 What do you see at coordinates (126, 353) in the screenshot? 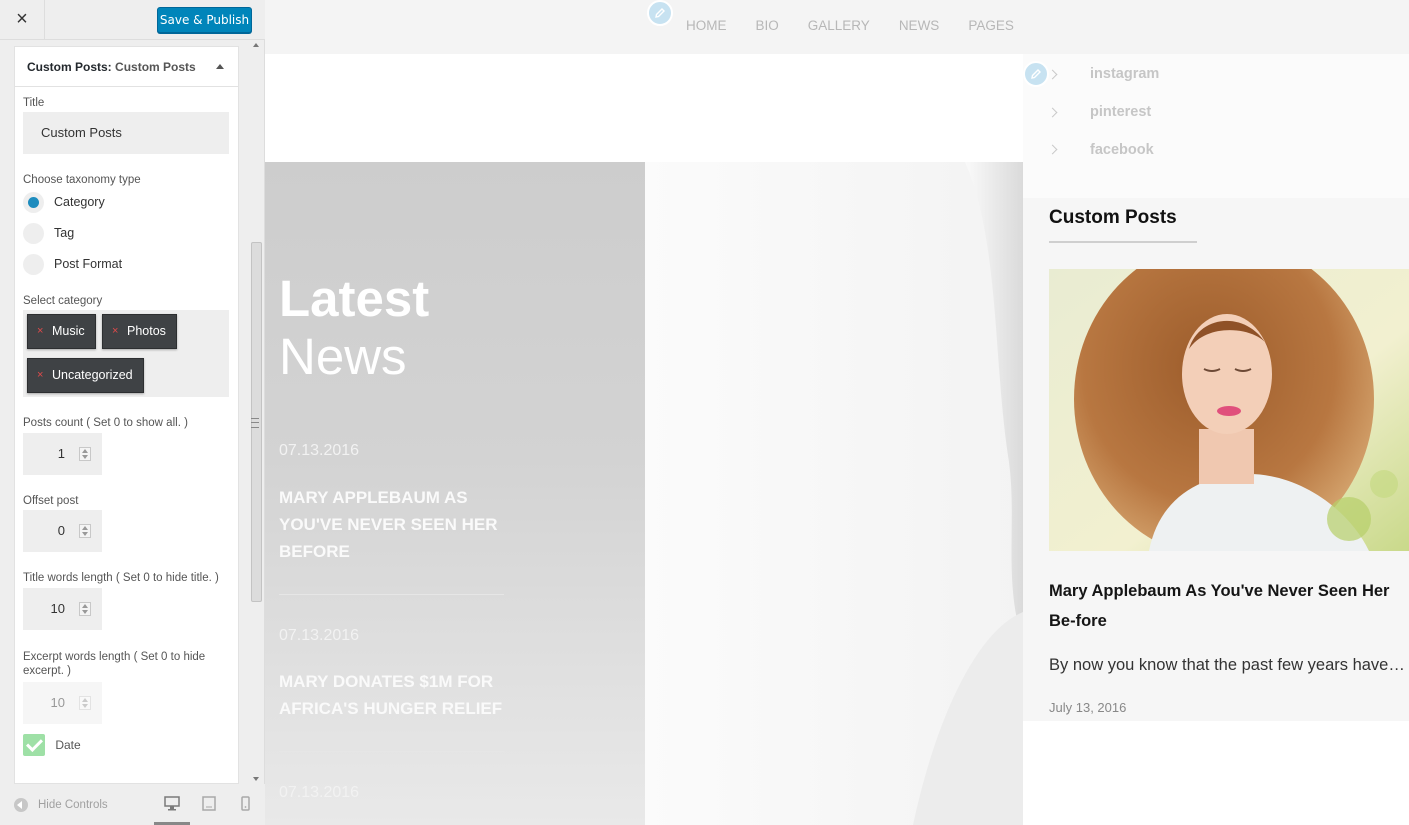
I see `category-select: × Music × Photos × Uncategorized` at bounding box center [126, 353].